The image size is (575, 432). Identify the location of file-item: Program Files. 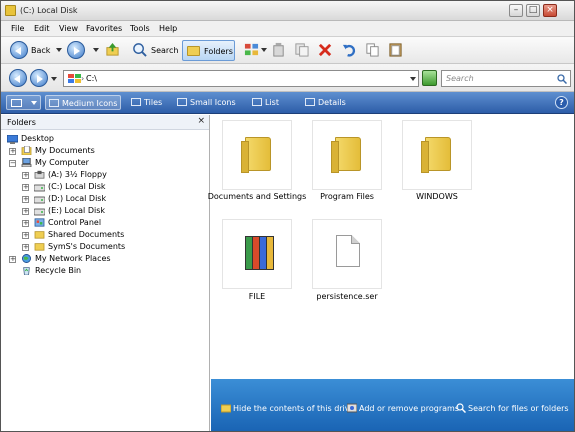
(346, 160).